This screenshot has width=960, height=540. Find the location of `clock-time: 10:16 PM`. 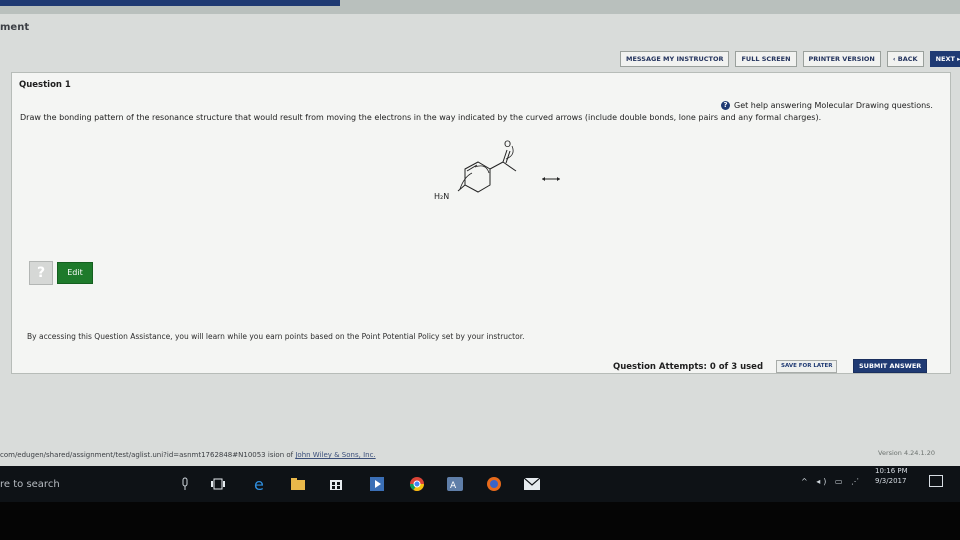

clock-time: 10:16 PM is located at coordinates (891, 471).